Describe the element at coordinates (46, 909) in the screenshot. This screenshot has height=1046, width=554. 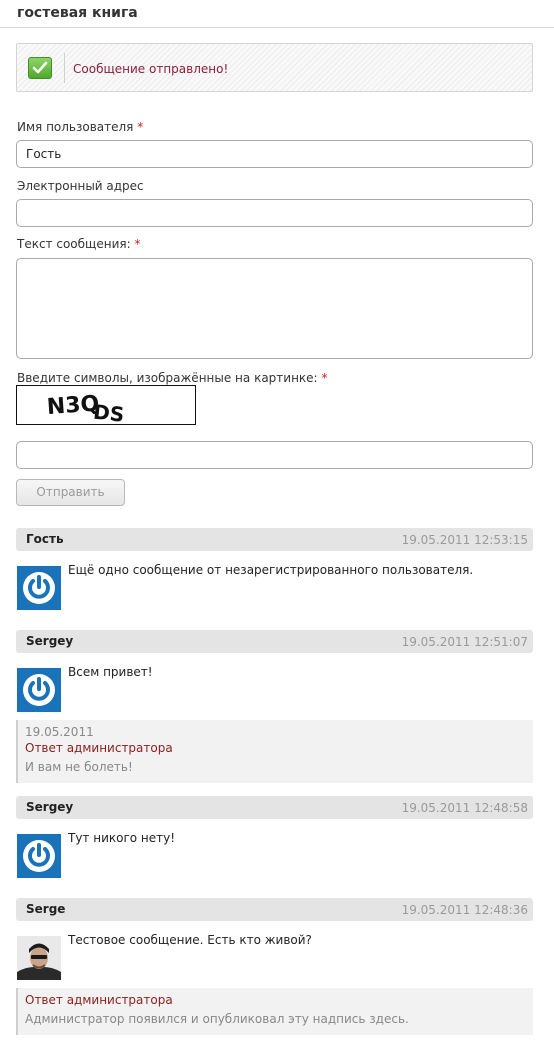
I see `message-author: Serge` at that location.